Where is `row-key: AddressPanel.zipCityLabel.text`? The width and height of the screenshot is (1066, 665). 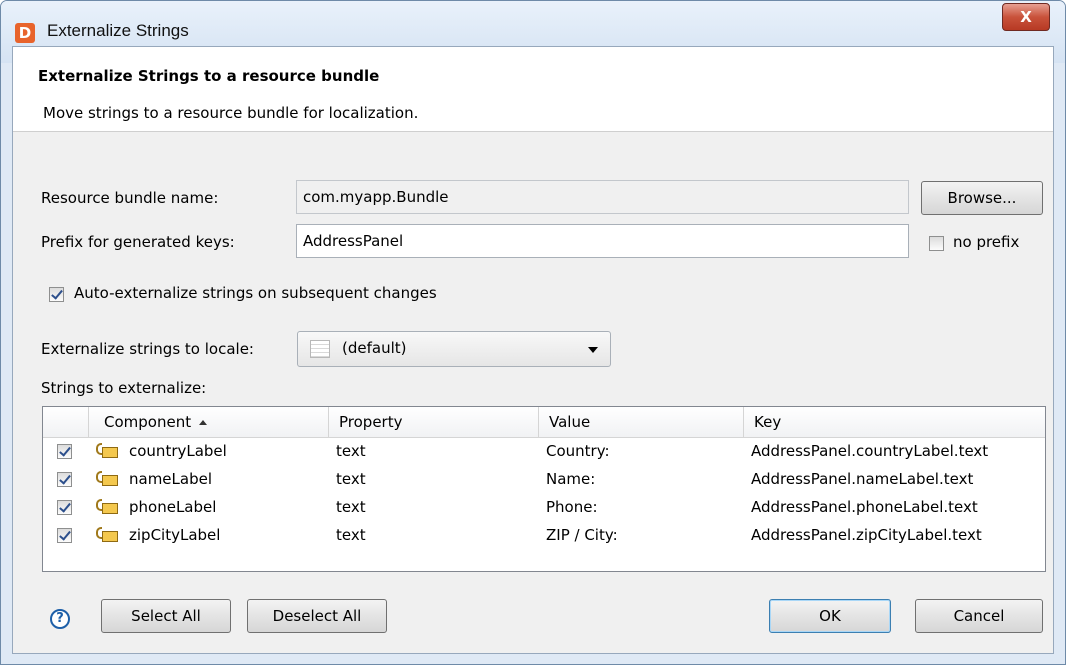
row-key: AddressPanel.zipCityLabel.text is located at coordinates (866, 535).